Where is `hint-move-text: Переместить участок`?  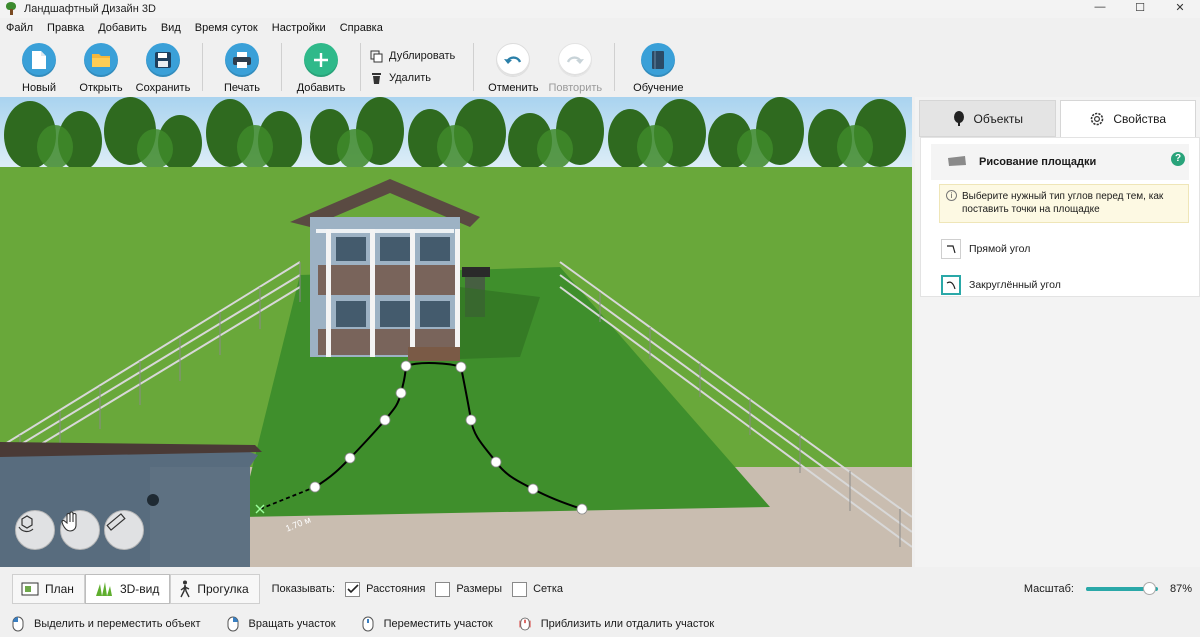
hint-move-text: Переместить участок is located at coordinates (438, 624).